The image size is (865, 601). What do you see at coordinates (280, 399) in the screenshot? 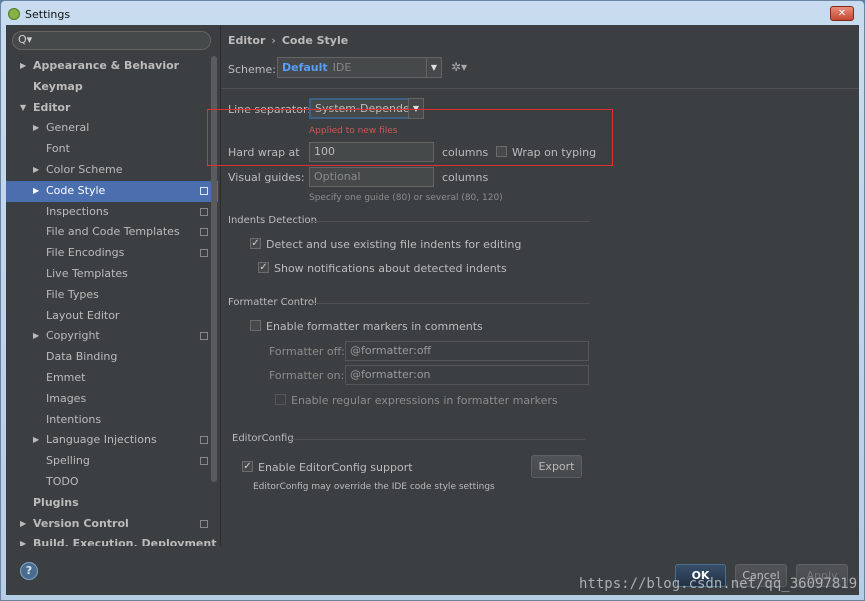
I see `regex-markers-checkbox` at bounding box center [280, 399].